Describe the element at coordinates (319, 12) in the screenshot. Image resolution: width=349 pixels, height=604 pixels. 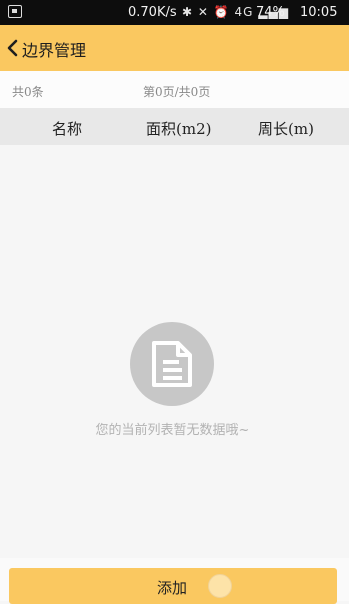
I see `clock: 10:05` at that location.